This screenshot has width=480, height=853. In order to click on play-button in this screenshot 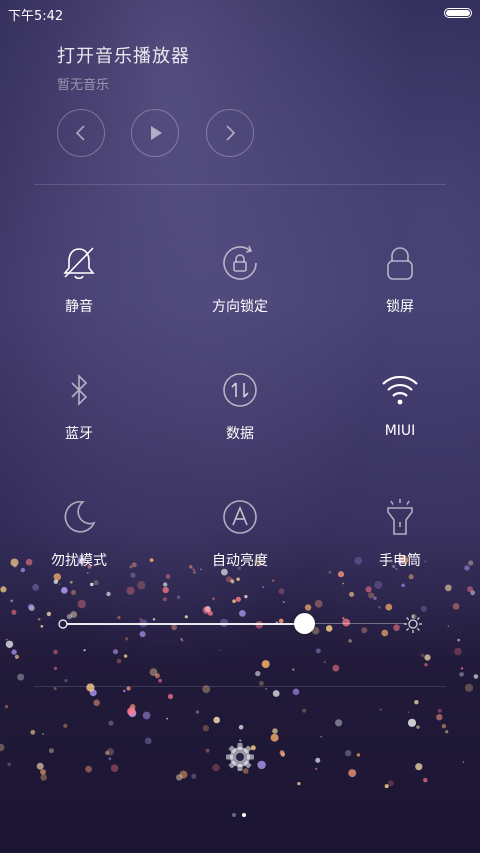, I will do `click(155, 133)`.